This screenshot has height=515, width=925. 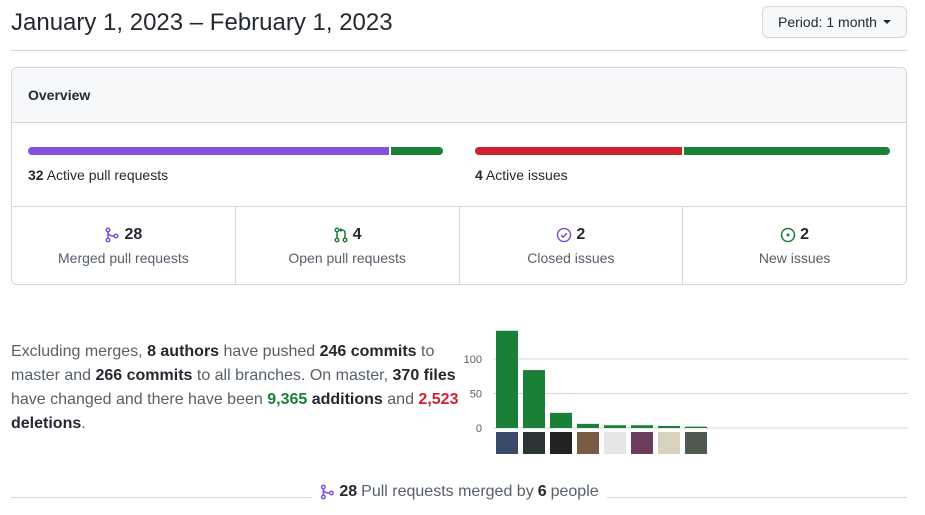 I want to click on open-pull-requests-stat: 4 Open pull requests, so click(x=348, y=245).